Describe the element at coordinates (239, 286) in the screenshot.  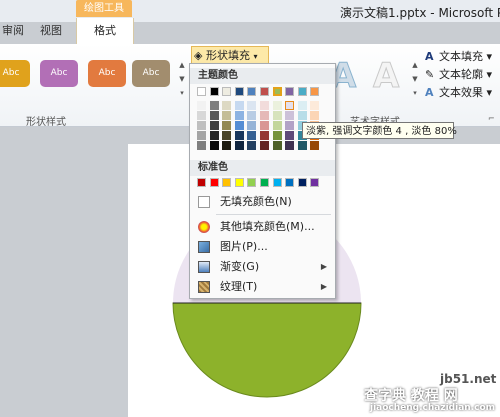
I see `texture-label: 纹理(T)` at that location.